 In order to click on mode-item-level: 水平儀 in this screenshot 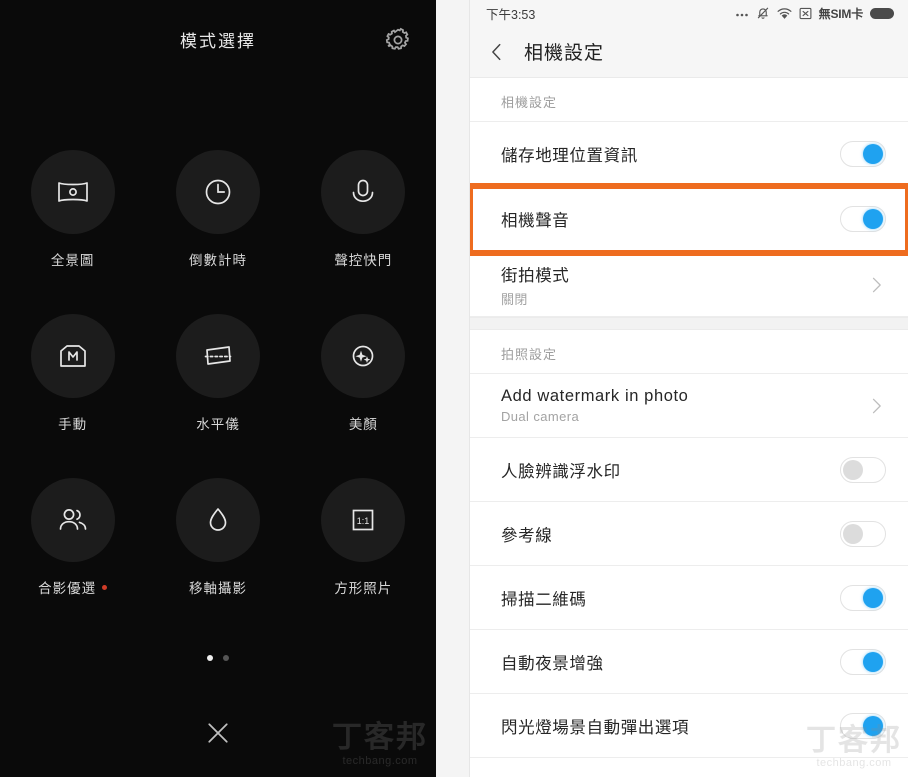, I will do `click(217, 373)`.